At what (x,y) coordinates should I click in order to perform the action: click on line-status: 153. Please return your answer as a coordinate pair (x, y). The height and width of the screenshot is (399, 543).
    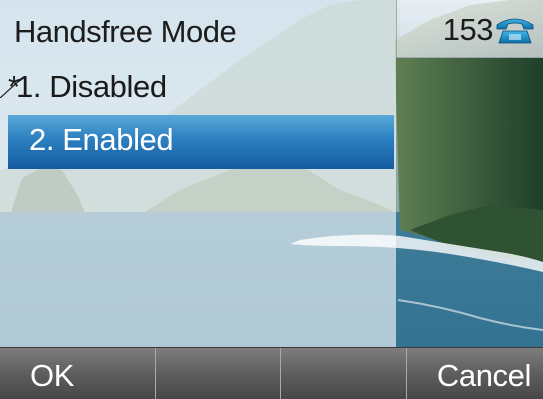
    Looking at the image, I should click on (469, 29).